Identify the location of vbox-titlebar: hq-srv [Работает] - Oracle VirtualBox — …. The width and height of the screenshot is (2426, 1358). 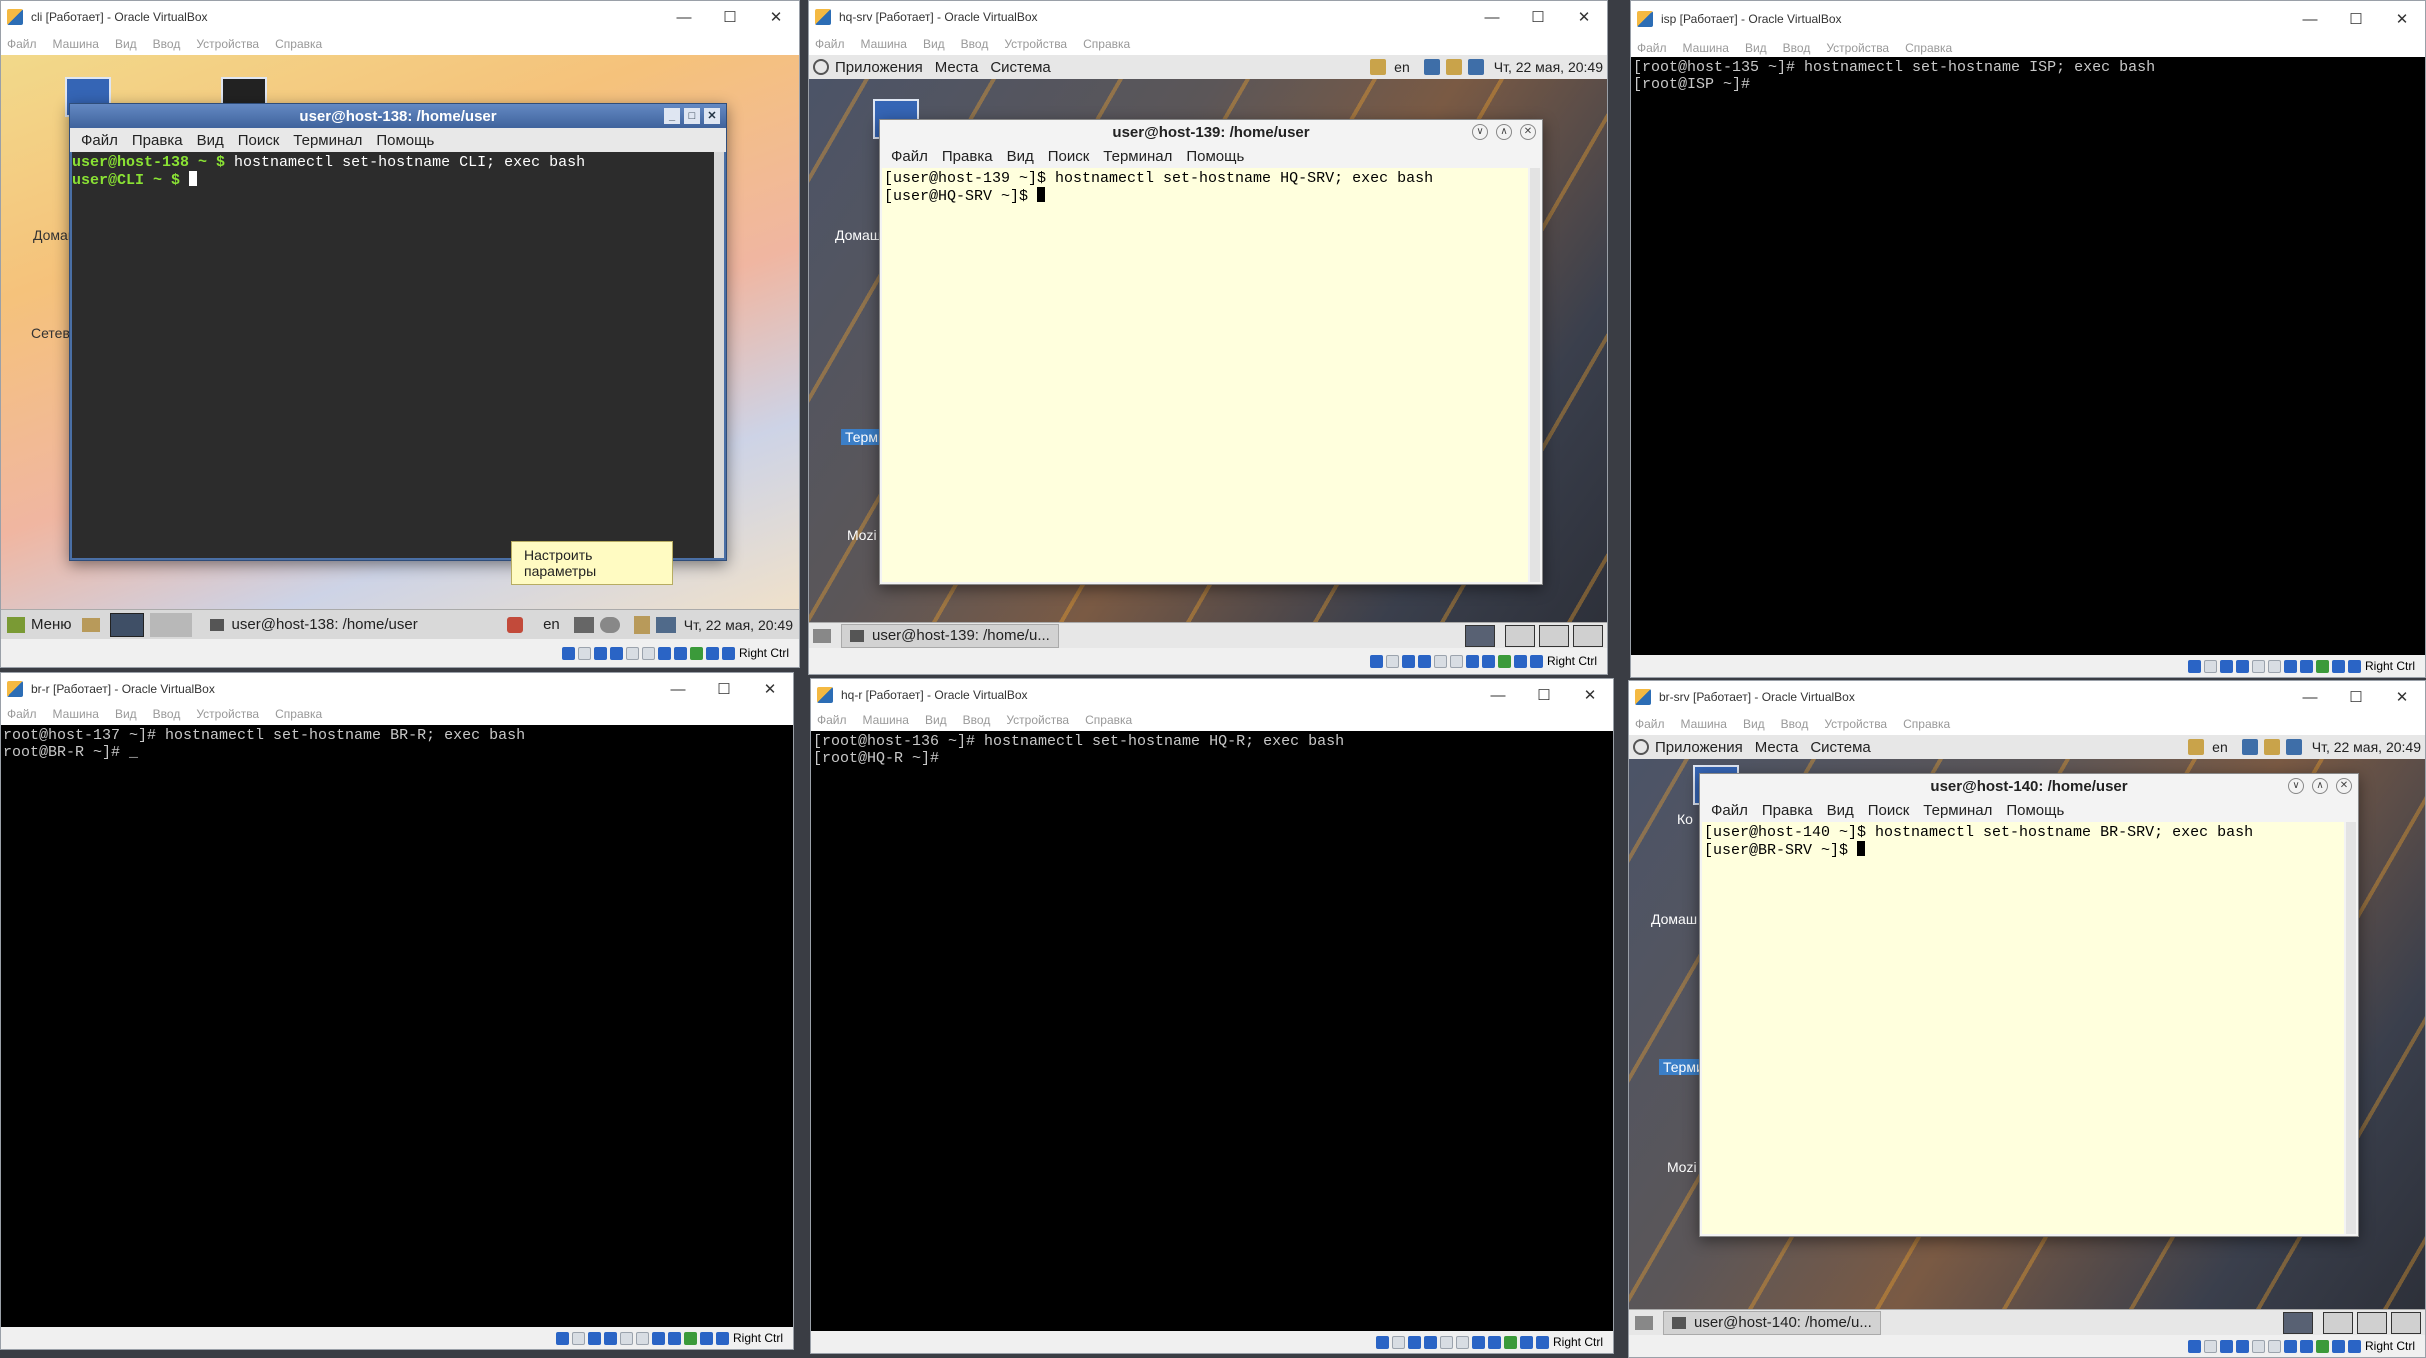
(1208, 17).